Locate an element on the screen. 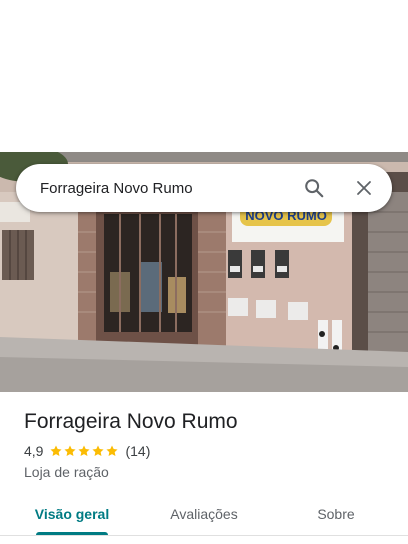 Image resolution: width=408 pixels, height=544 pixels. place-category: Loja de ração is located at coordinates (204, 472).